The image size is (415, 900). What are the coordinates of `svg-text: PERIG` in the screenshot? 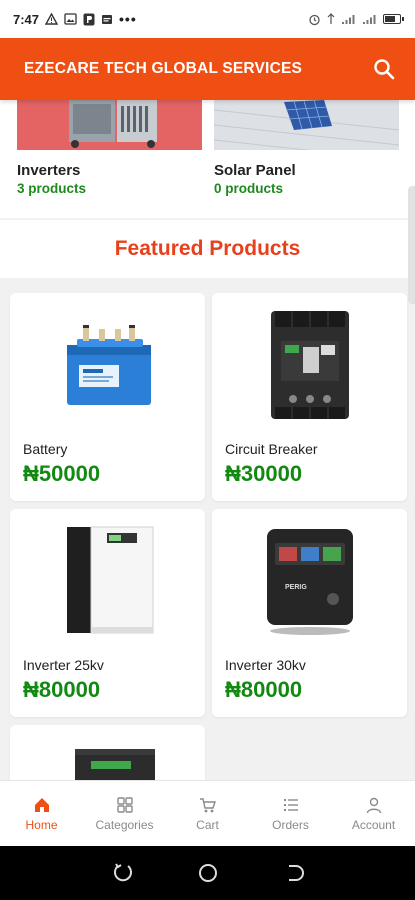 It's located at (296, 587).